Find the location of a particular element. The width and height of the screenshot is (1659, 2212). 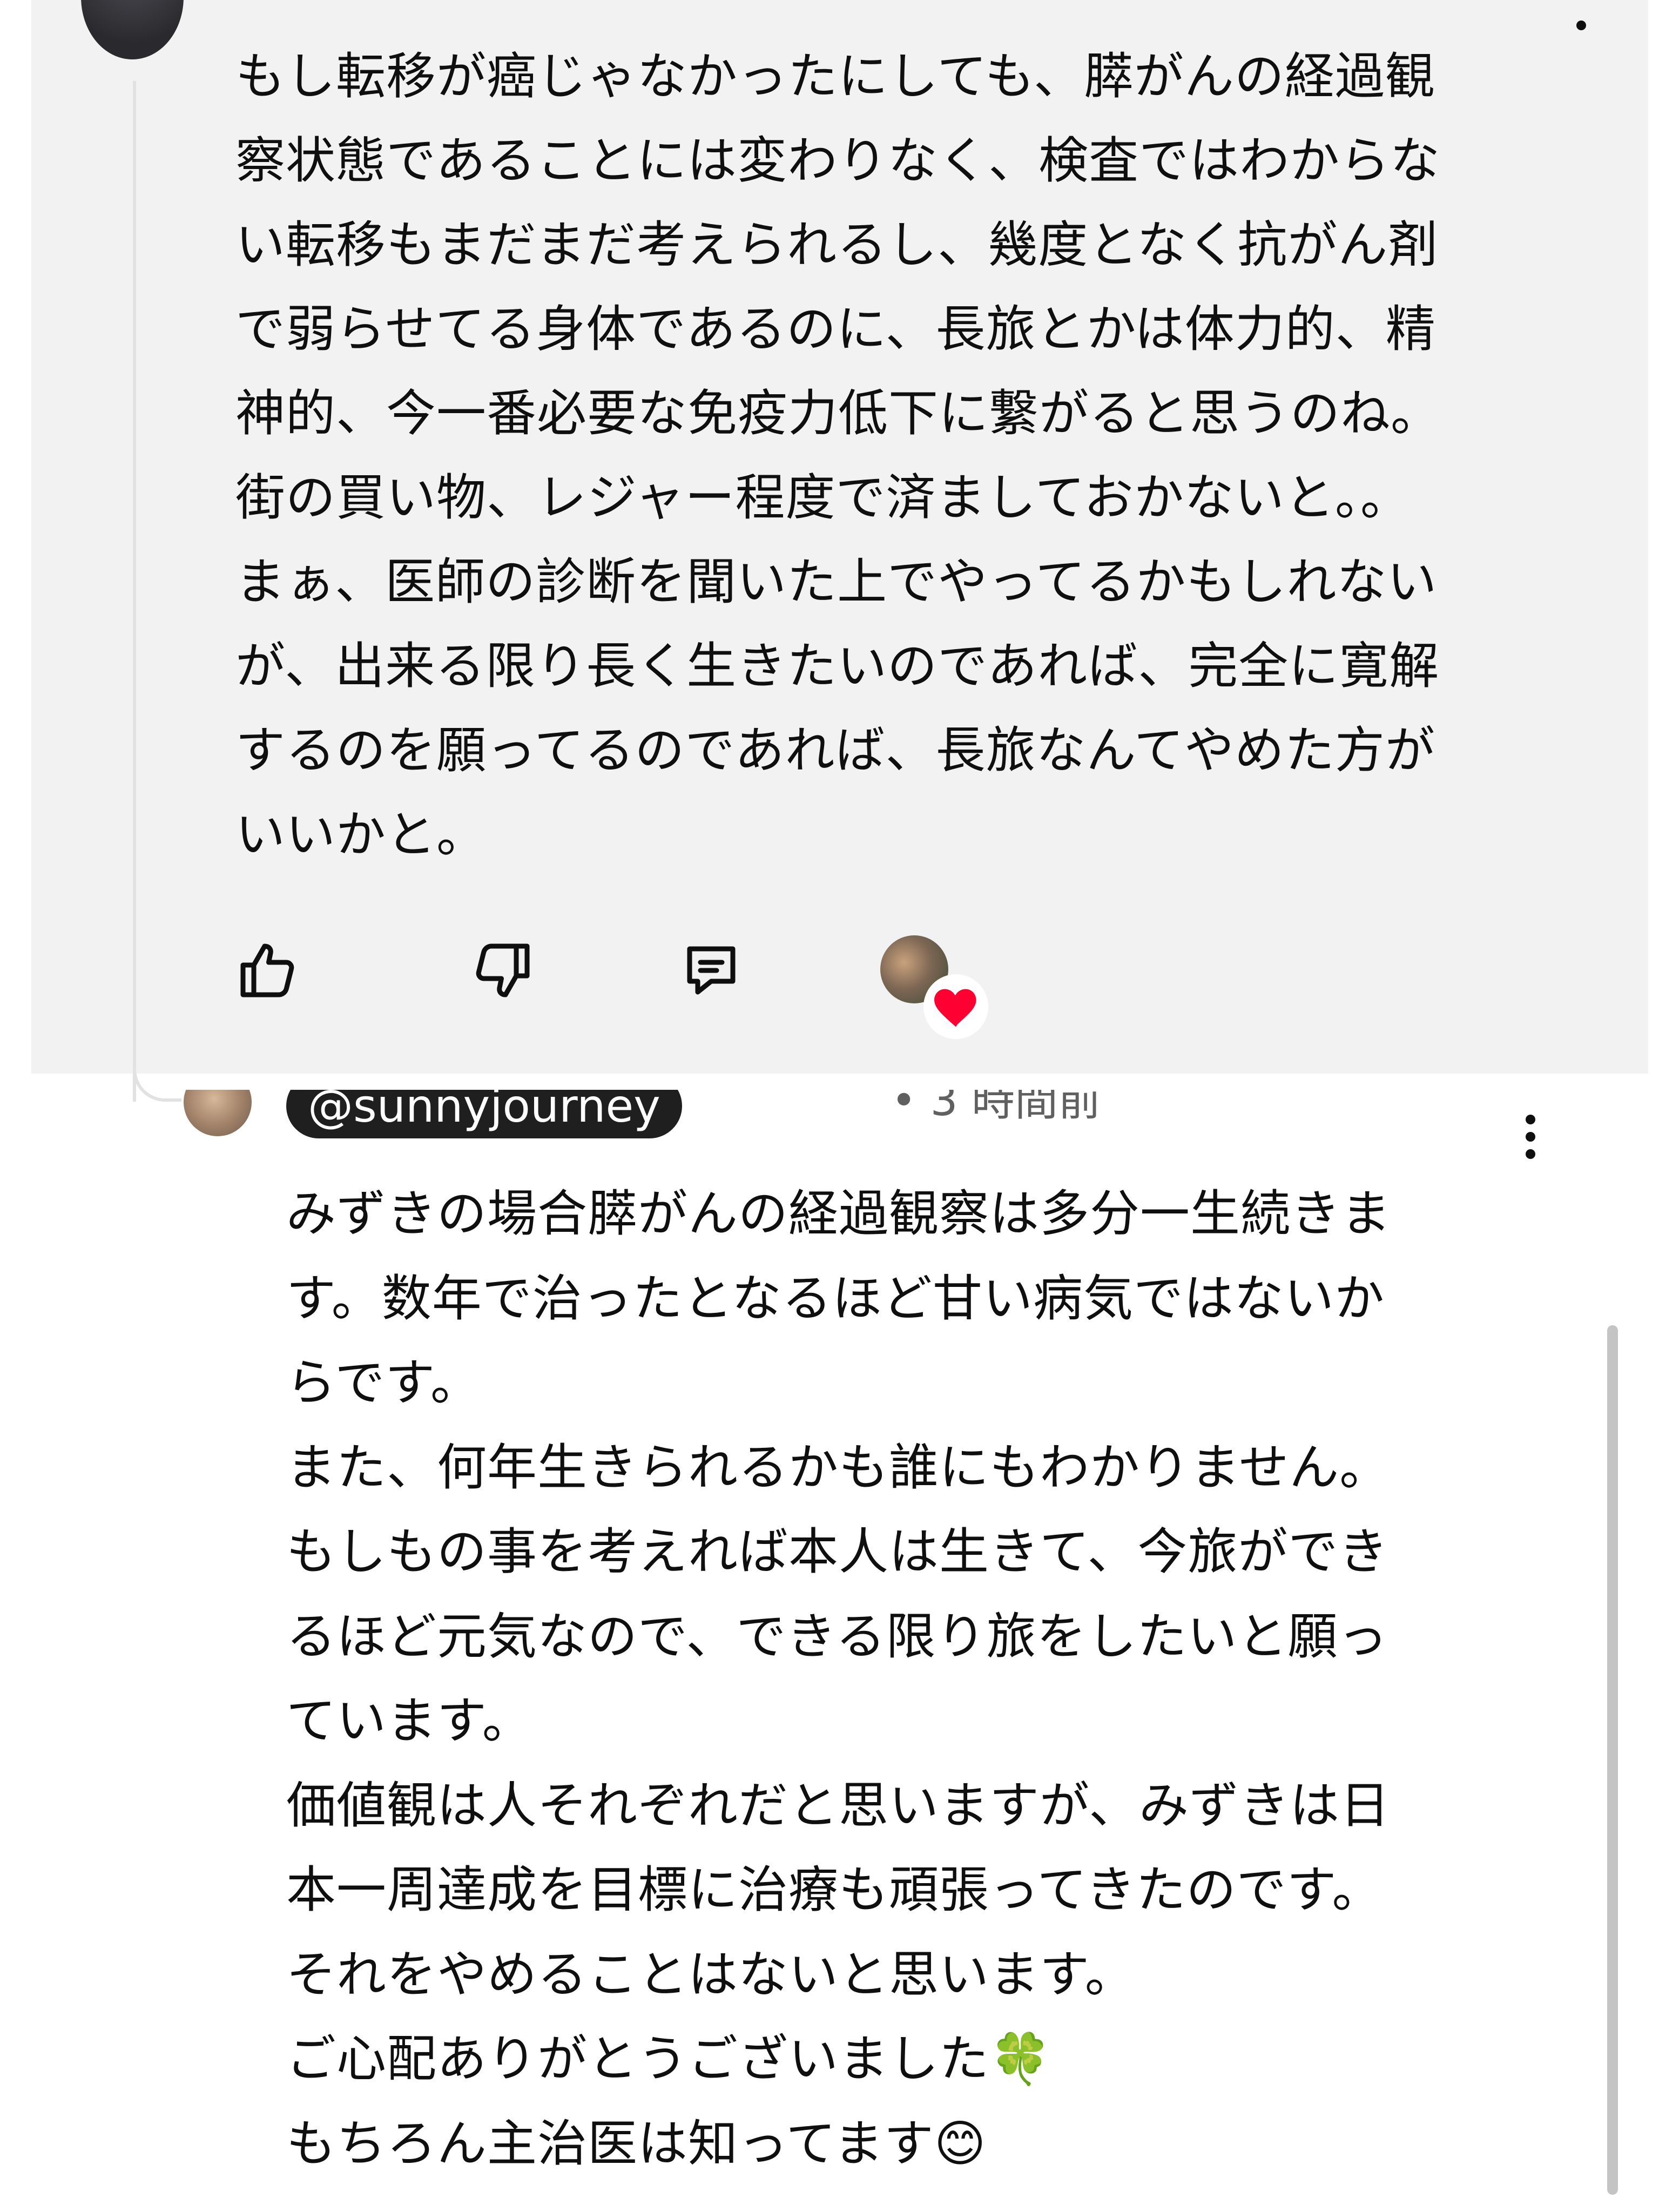

thumbs-down-icon is located at coordinates (503, 970).